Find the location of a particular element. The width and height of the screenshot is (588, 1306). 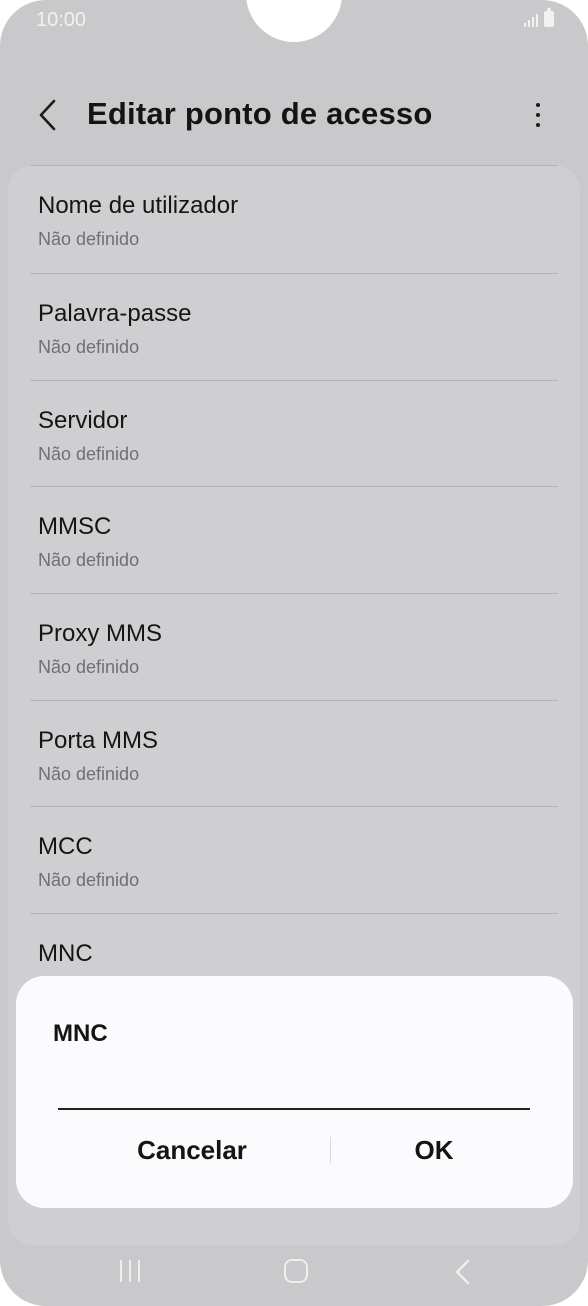

setting-mcc: MCC Não definido is located at coordinates (294, 859).